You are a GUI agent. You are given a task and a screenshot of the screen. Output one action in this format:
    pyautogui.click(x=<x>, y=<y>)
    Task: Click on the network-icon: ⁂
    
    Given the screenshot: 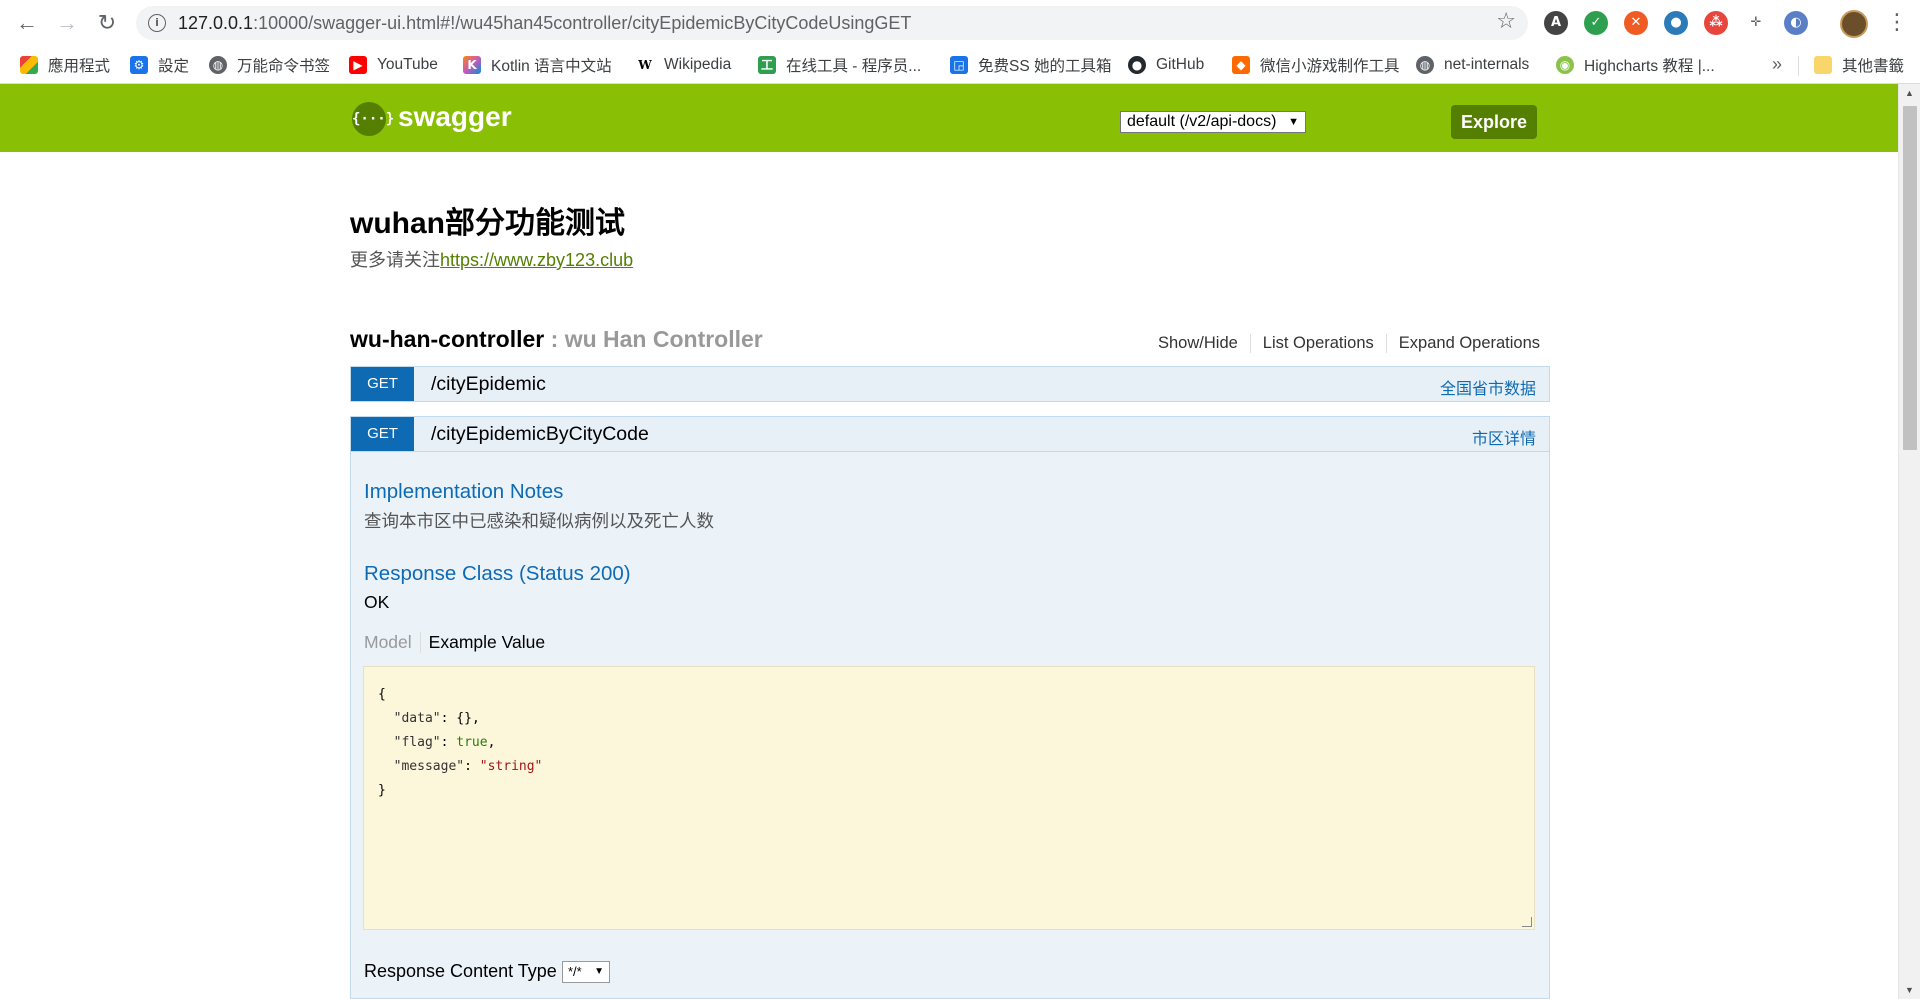 What is the action you would take?
    pyautogui.click(x=1716, y=23)
    